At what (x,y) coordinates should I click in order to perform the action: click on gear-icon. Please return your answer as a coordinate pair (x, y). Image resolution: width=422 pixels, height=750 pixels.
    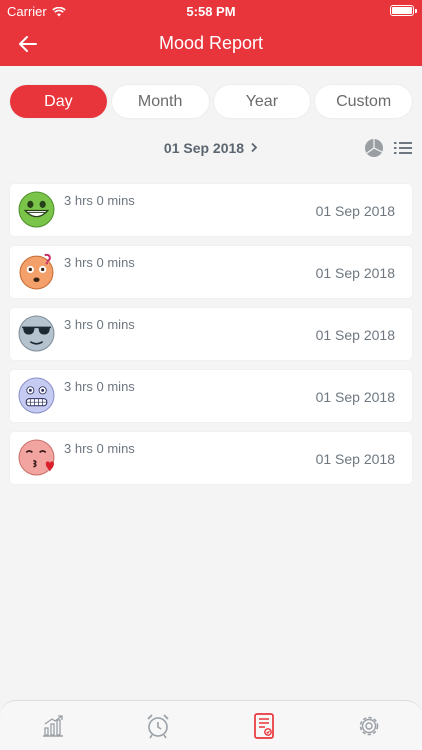
    Looking at the image, I should click on (369, 725).